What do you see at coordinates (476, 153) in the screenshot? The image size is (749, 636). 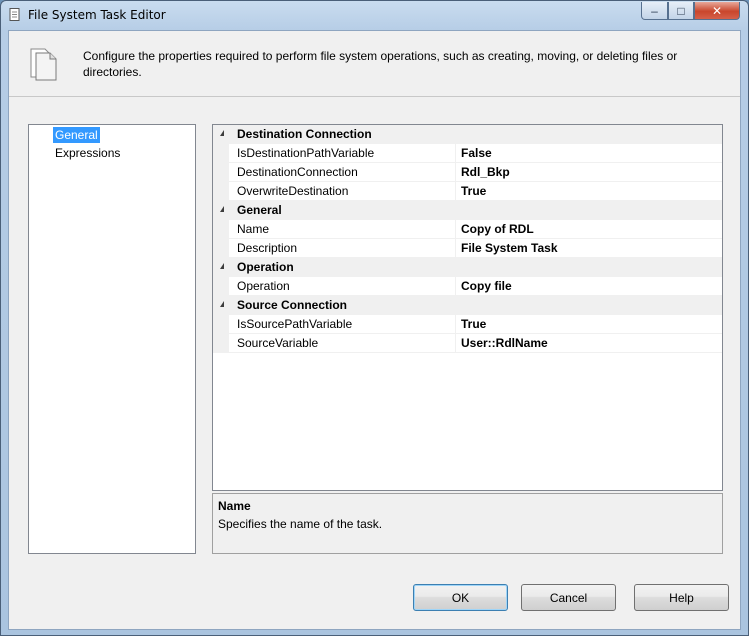 I see `property-value: False` at bounding box center [476, 153].